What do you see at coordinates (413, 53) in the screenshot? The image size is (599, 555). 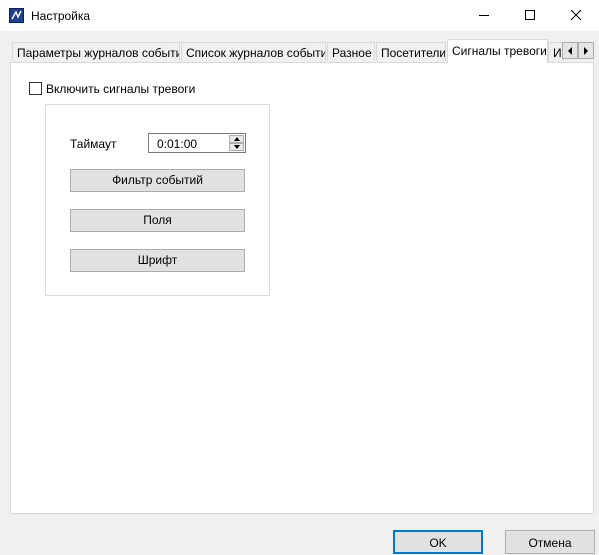 I see `tab-label: Посетители` at bounding box center [413, 53].